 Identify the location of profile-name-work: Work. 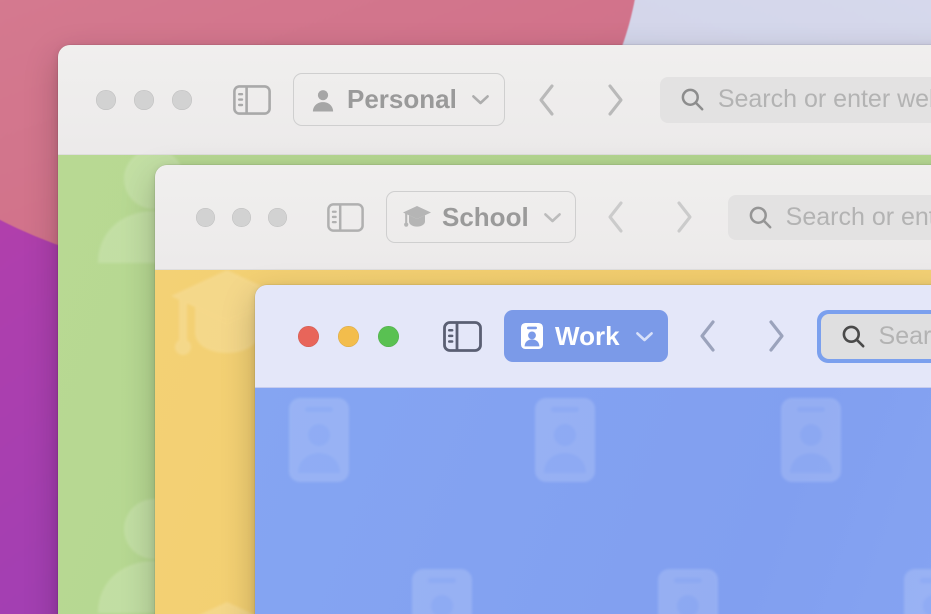
(587, 335).